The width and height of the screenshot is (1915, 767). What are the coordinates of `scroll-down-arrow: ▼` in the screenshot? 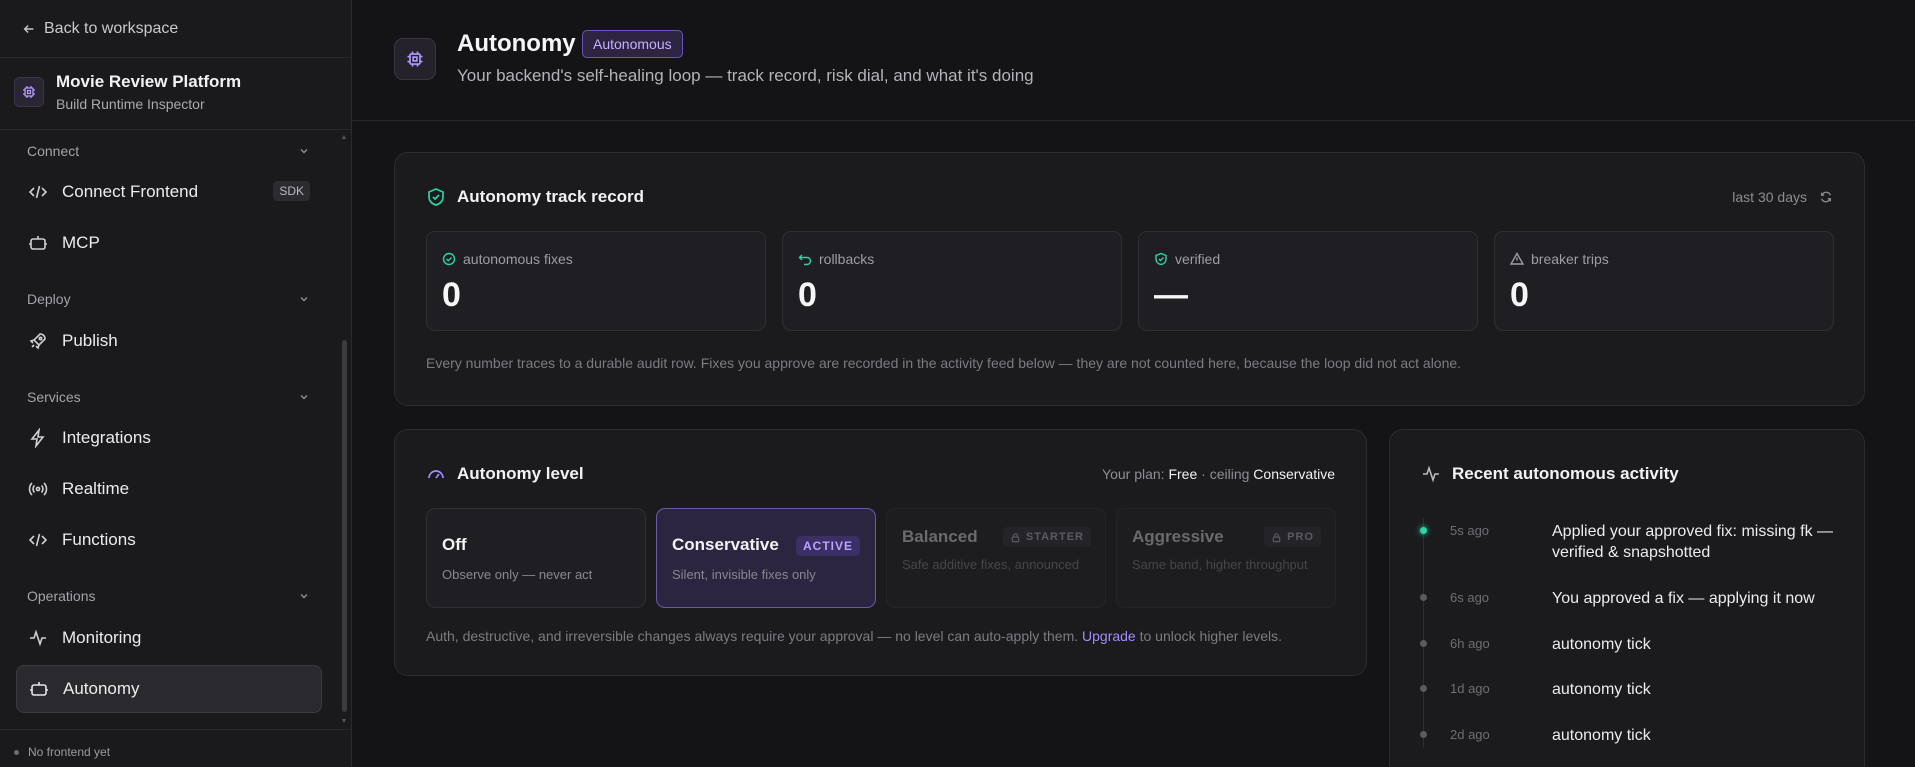 It's located at (344, 722).